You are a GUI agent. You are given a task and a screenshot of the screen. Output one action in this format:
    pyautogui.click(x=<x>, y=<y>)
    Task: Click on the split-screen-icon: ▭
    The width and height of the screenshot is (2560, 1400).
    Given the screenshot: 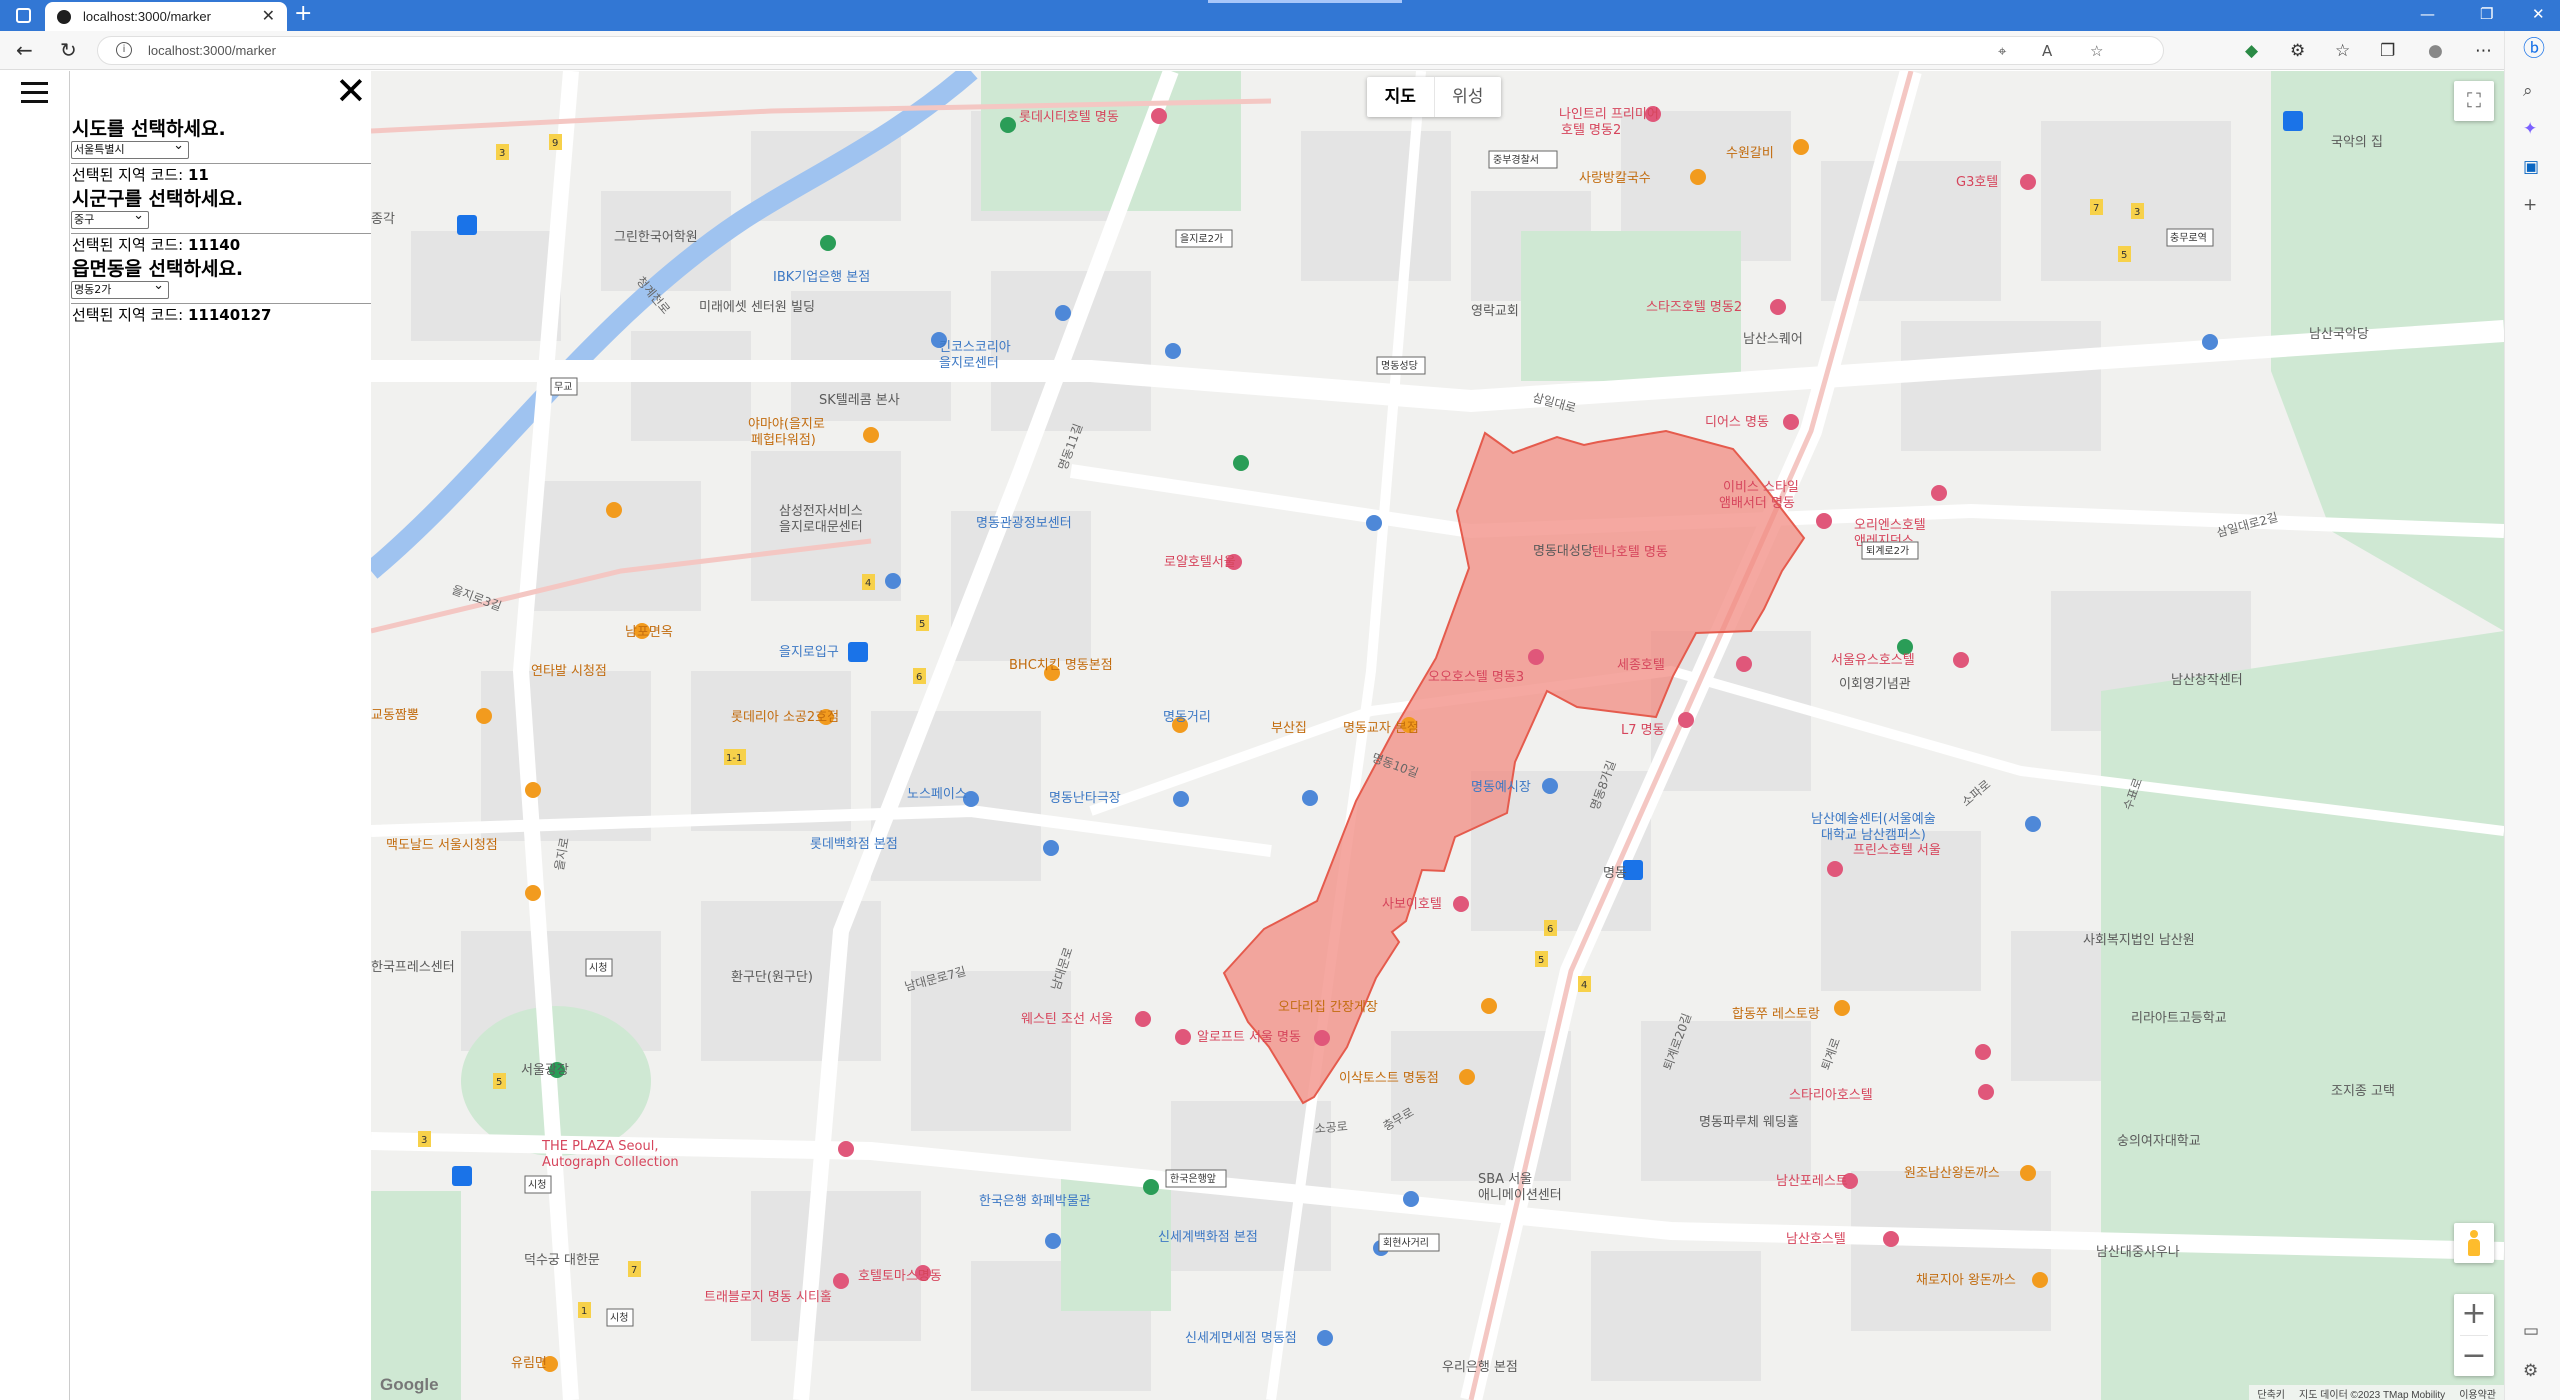 What is the action you would take?
    pyautogui.click(x=2531, y=1331)
    